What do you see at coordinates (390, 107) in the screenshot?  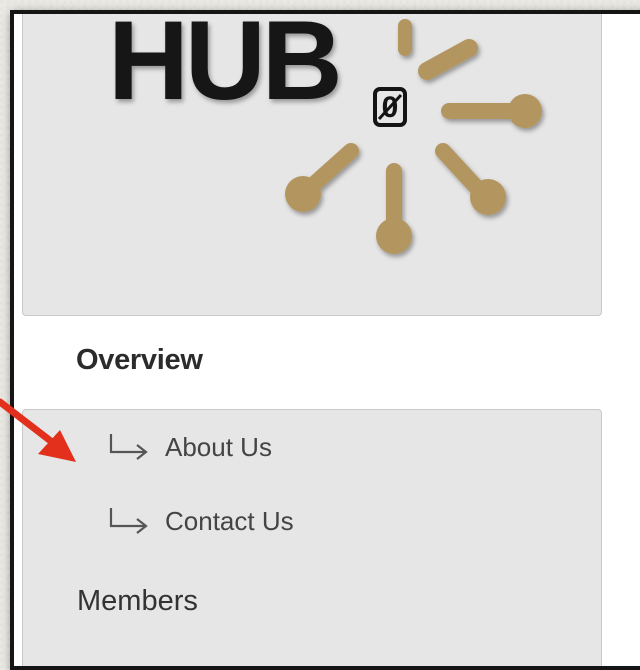 I see `logo-subscript-zero: 0` at bounding box center [390, 107].